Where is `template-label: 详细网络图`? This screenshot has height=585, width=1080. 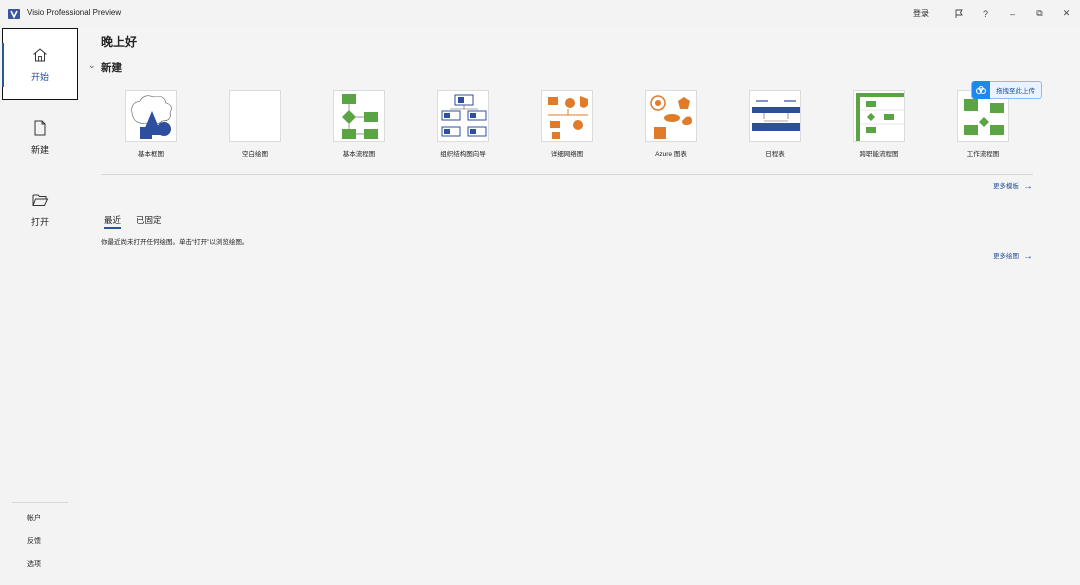 template-label: 详细网络图 is located at coordinates (567, 154).